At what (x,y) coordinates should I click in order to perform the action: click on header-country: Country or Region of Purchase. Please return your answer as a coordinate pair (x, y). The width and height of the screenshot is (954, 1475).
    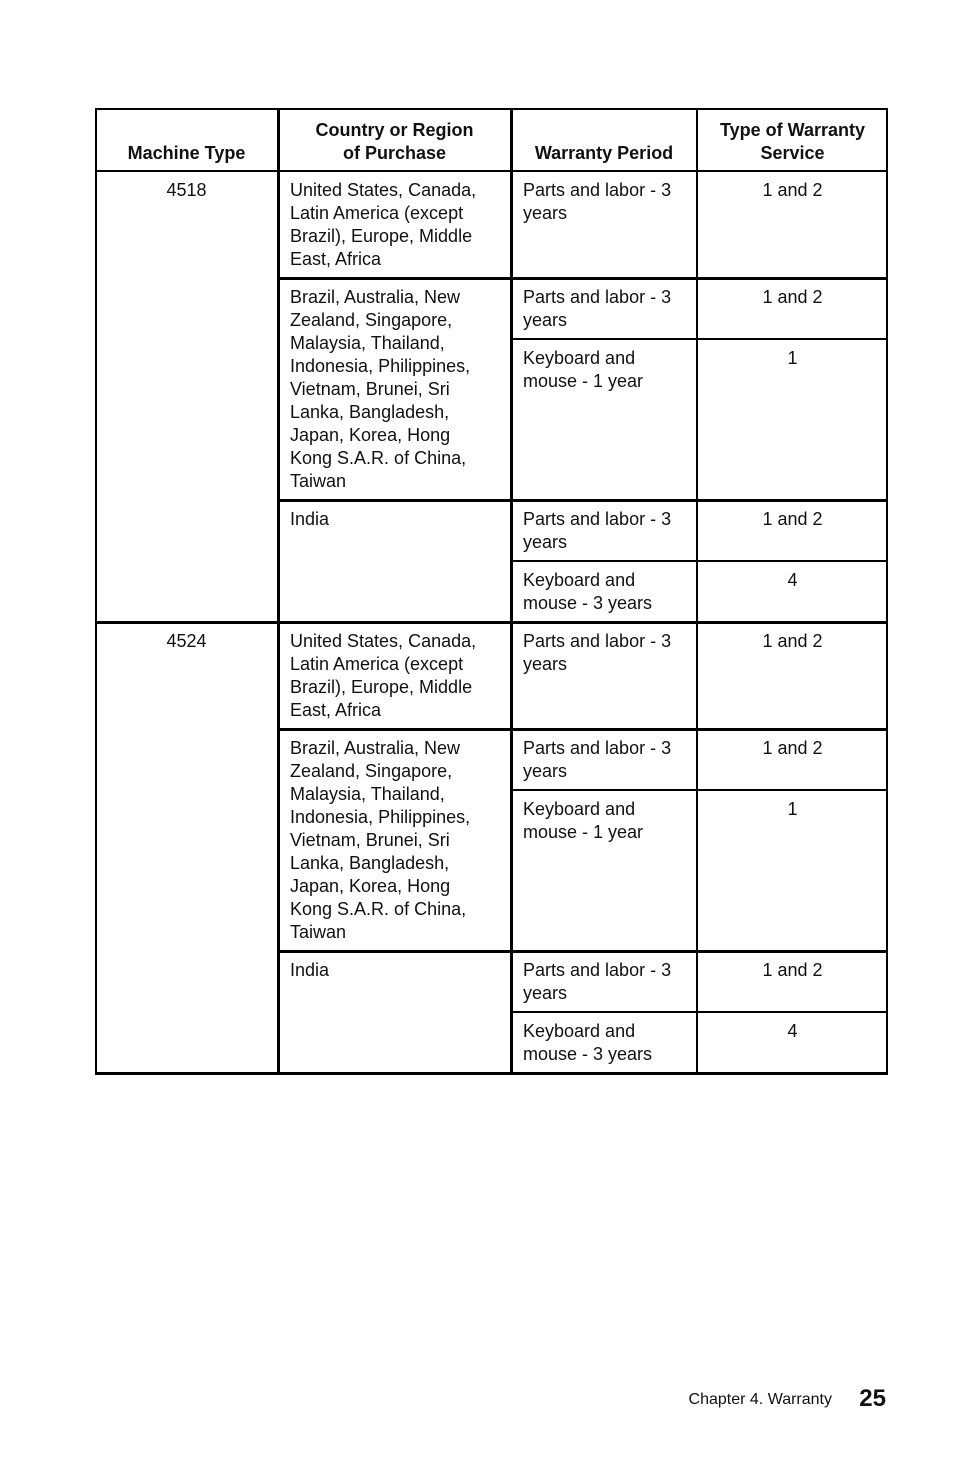
    Looking at the image, I should click on (394, 142).